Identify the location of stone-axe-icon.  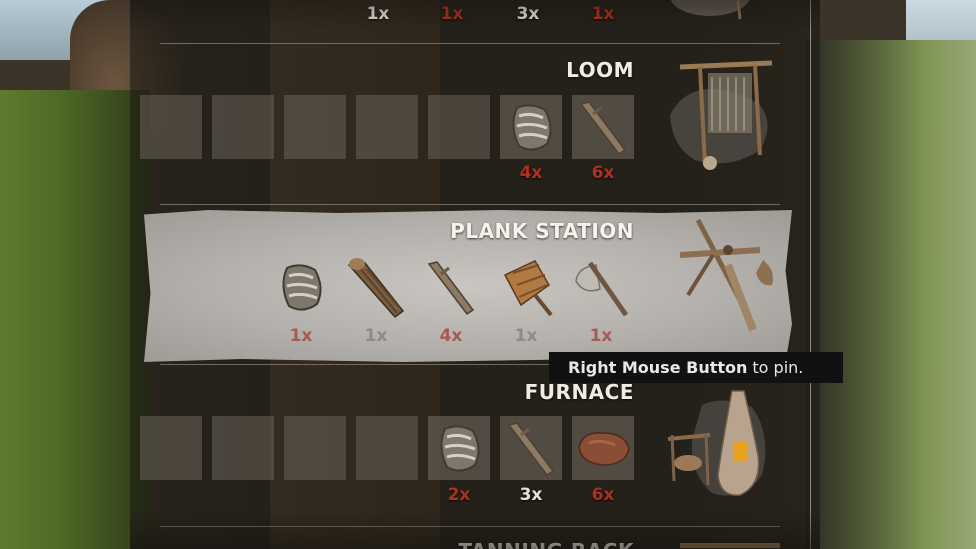
(602, 289).